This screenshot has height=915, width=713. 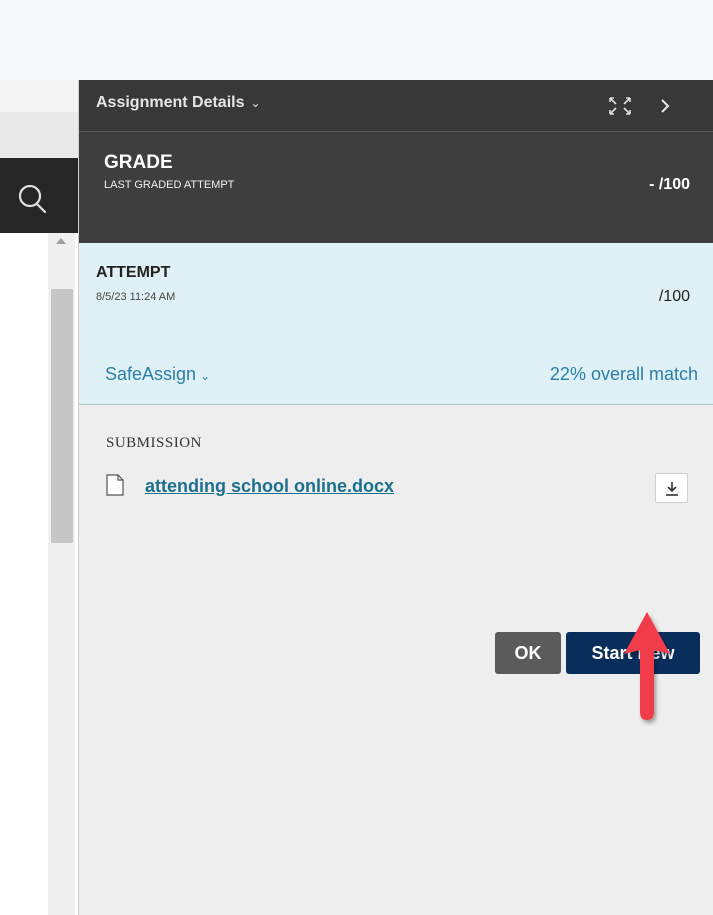 I want to click on chevron-right-icon, so click(x=665, y=106).